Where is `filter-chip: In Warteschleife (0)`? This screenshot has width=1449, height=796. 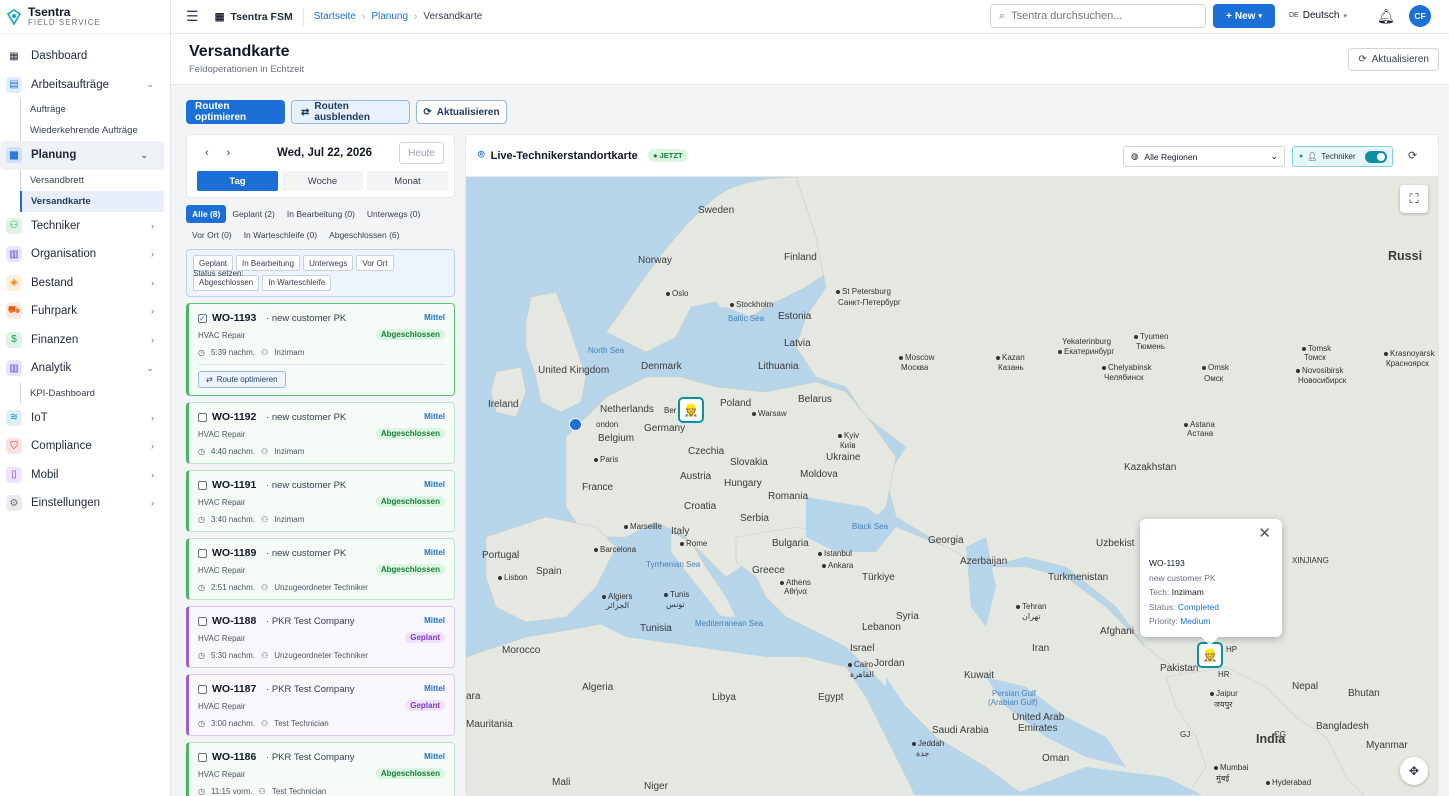 filter-chip: In Warteschleife (0) is located at coordinates (280, 235).